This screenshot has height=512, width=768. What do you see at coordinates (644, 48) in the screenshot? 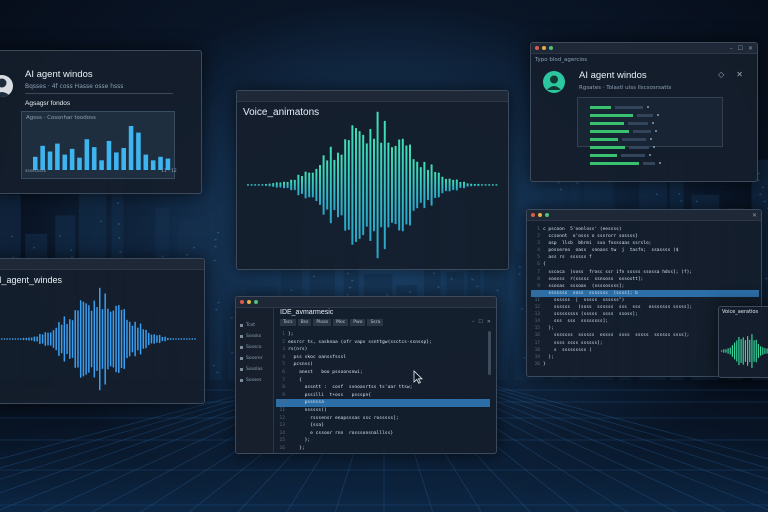
I see `title-bar: – ☐ ✕` at bounding box center [644, 48].